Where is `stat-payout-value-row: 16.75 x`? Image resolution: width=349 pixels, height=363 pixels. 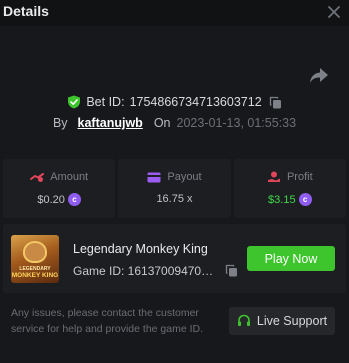
stat-payout-value-row: 16.75 x is located at coordinates (174, 199).